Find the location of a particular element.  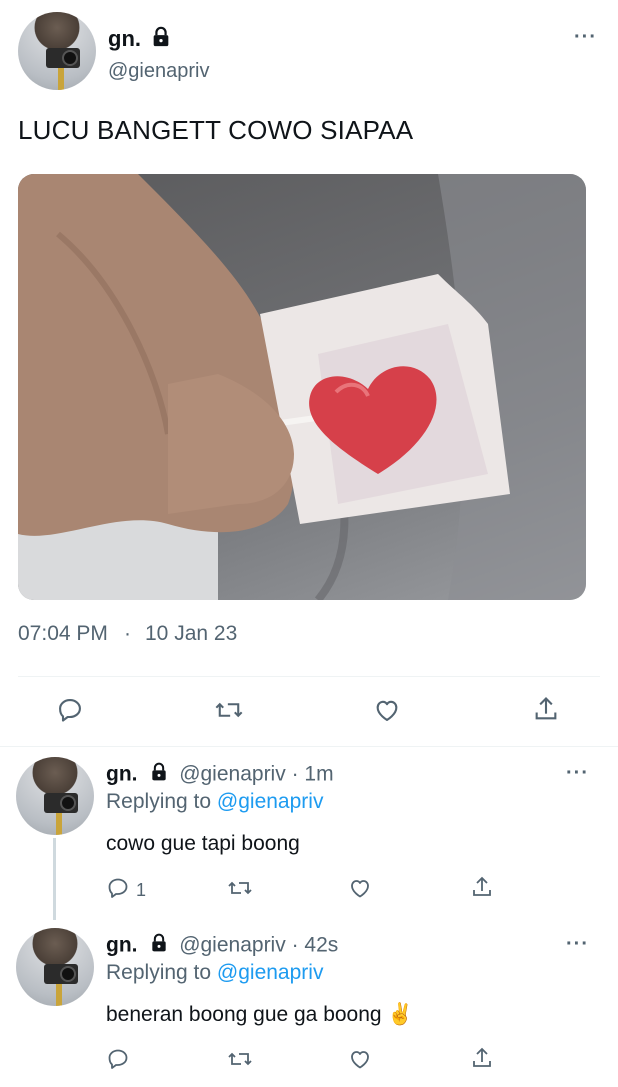

reply-count: 1 is located at coordinates (141, 890).